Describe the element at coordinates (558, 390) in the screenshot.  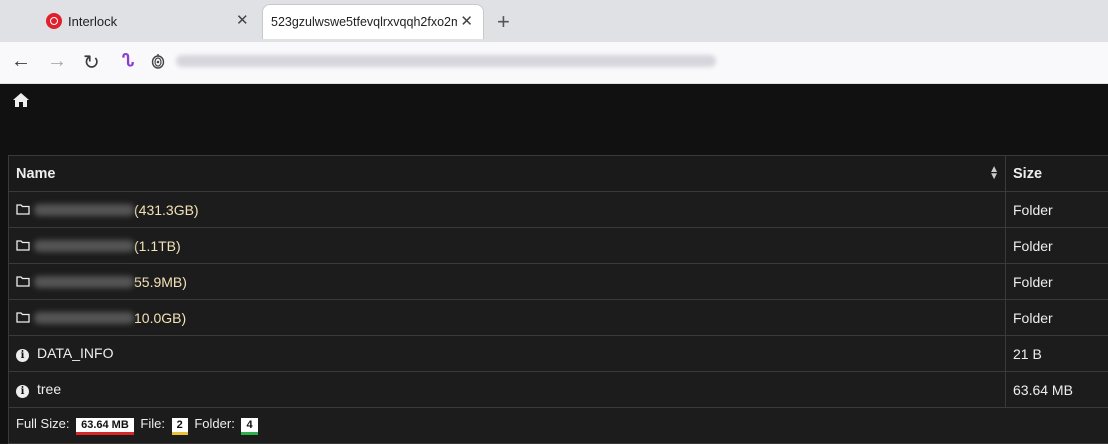
I see `table-row: itree 63.64 MB` at that location.